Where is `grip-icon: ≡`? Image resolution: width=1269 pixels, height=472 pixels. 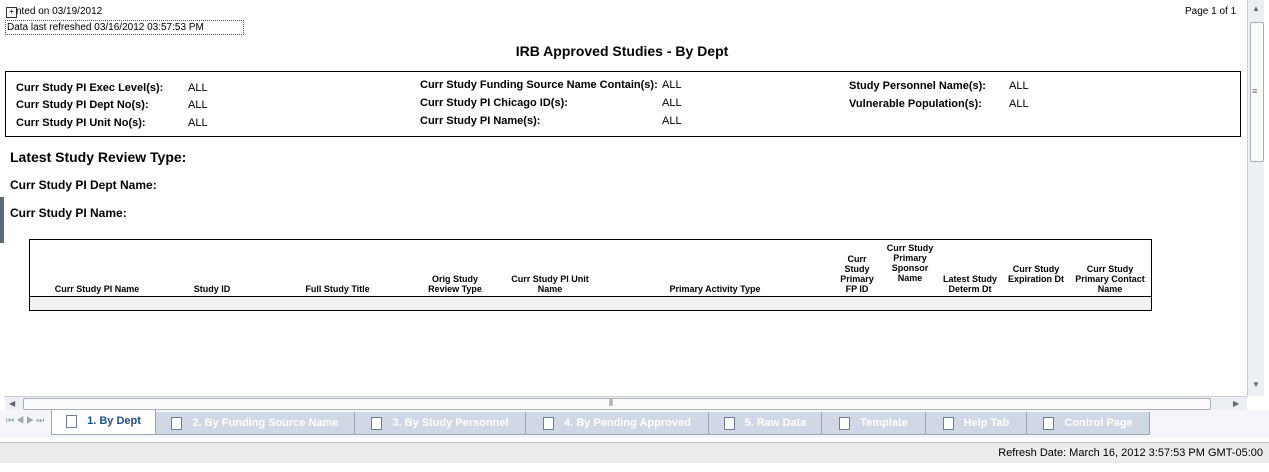 grip-icon: ≡ is located at coordinates (1255, 91).